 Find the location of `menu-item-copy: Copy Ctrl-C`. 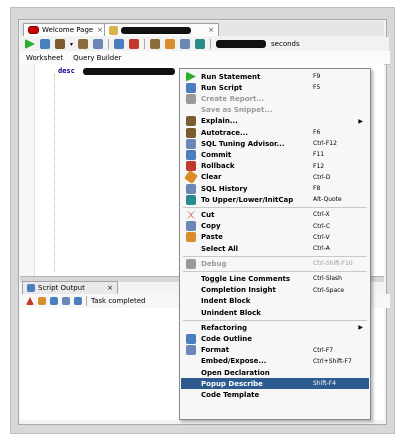

menu-item-copy: Copy Ctrl-C is located at coordinates (275, 226).